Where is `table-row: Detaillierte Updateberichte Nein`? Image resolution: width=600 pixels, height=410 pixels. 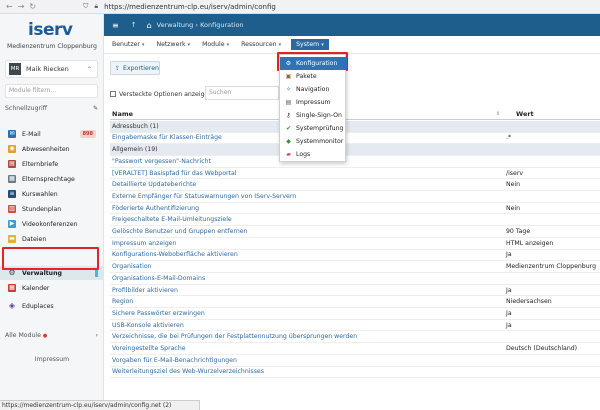 table-row: Detaillierte Updateberichte Nein is located at coordinates (355, 186).